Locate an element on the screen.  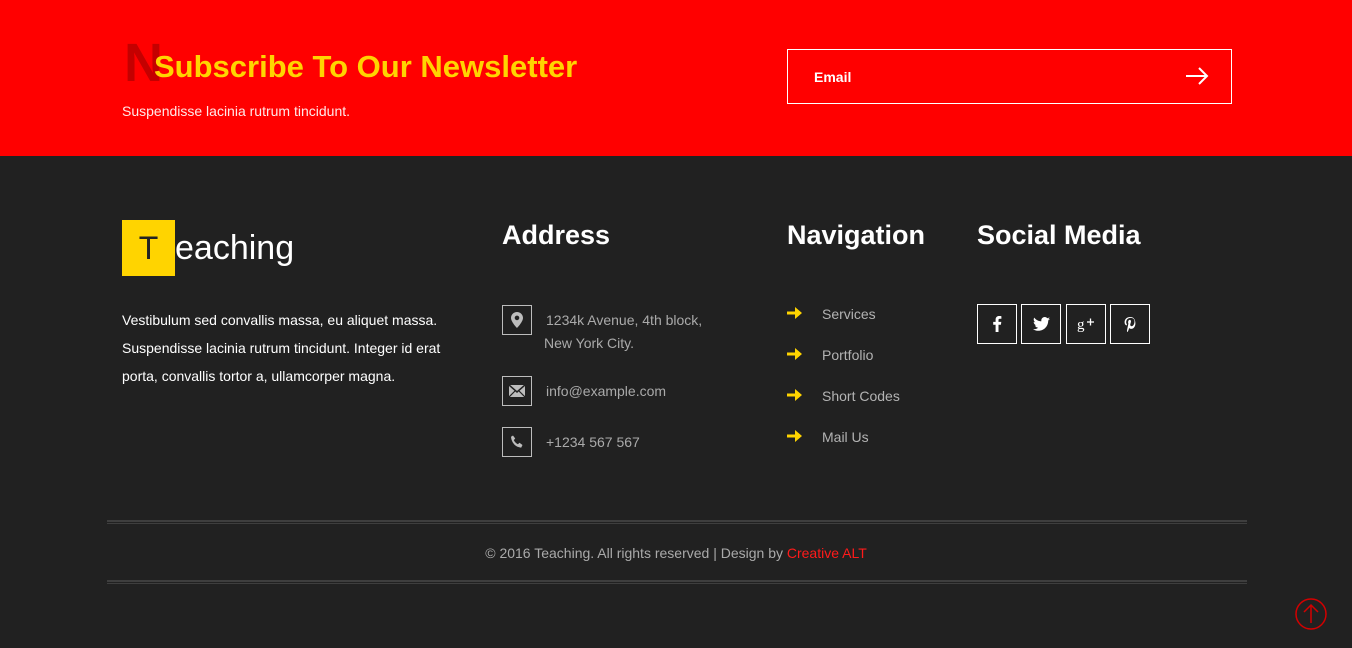
email-link: info@example.com is located at coordinates (606, 391).